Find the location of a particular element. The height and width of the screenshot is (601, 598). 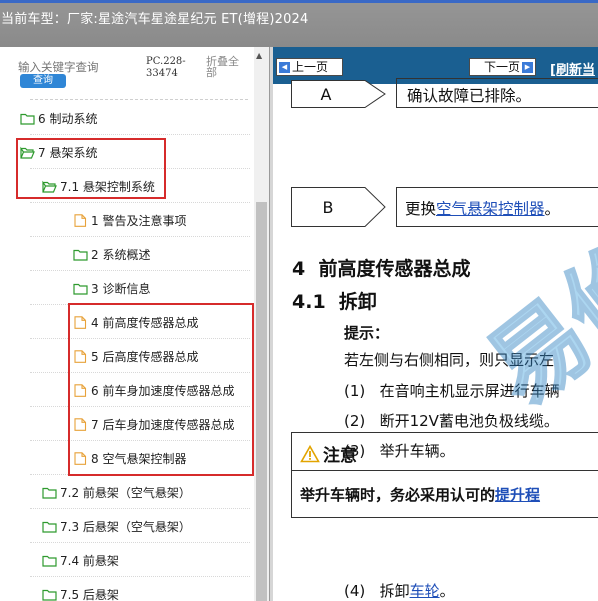

tree-item-warnings: 1 警告及注意事项 is located at coordinates (129, 220).